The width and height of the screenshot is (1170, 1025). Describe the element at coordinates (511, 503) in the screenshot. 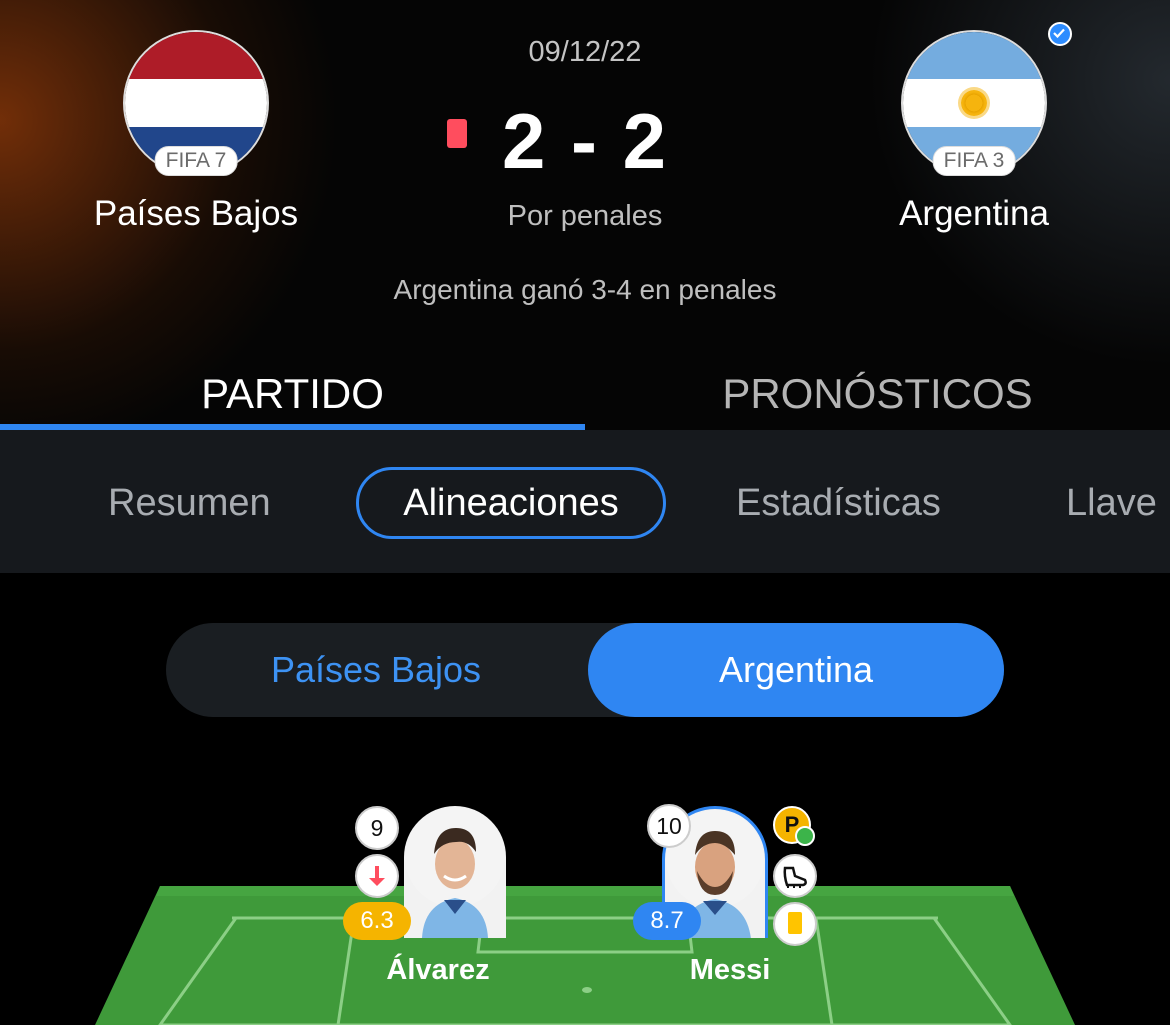

I see `subnav-alineaciones: Alineaciones` at that location.